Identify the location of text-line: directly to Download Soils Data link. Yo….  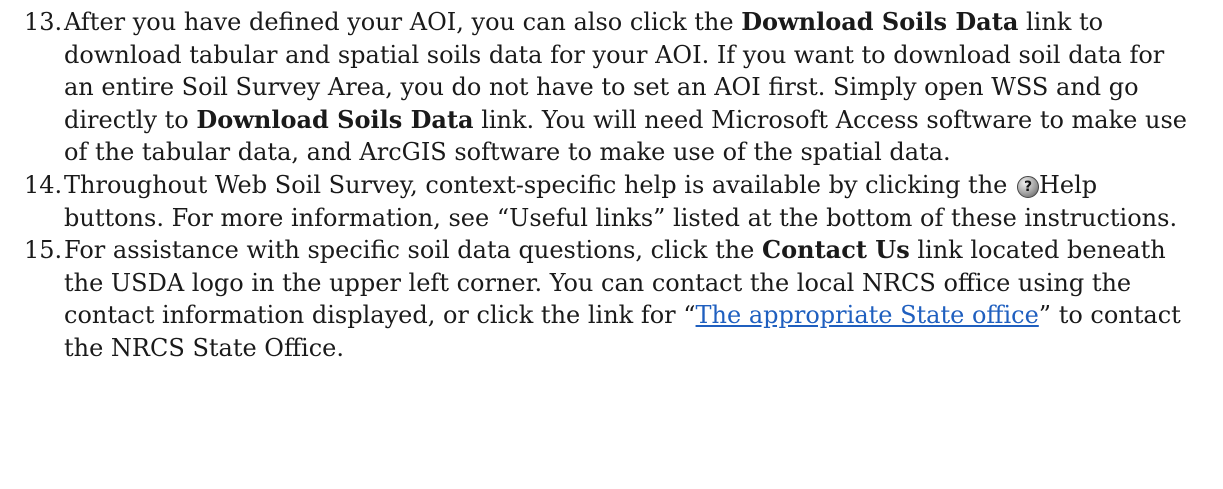
(625, 119).